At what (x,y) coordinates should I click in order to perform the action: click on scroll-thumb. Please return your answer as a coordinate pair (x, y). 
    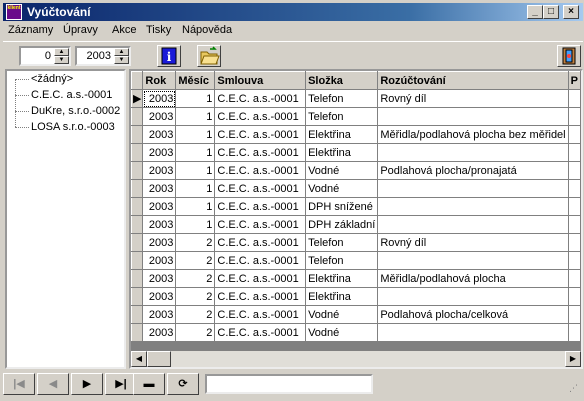
    Looking at the image, I should click on (159, 359).